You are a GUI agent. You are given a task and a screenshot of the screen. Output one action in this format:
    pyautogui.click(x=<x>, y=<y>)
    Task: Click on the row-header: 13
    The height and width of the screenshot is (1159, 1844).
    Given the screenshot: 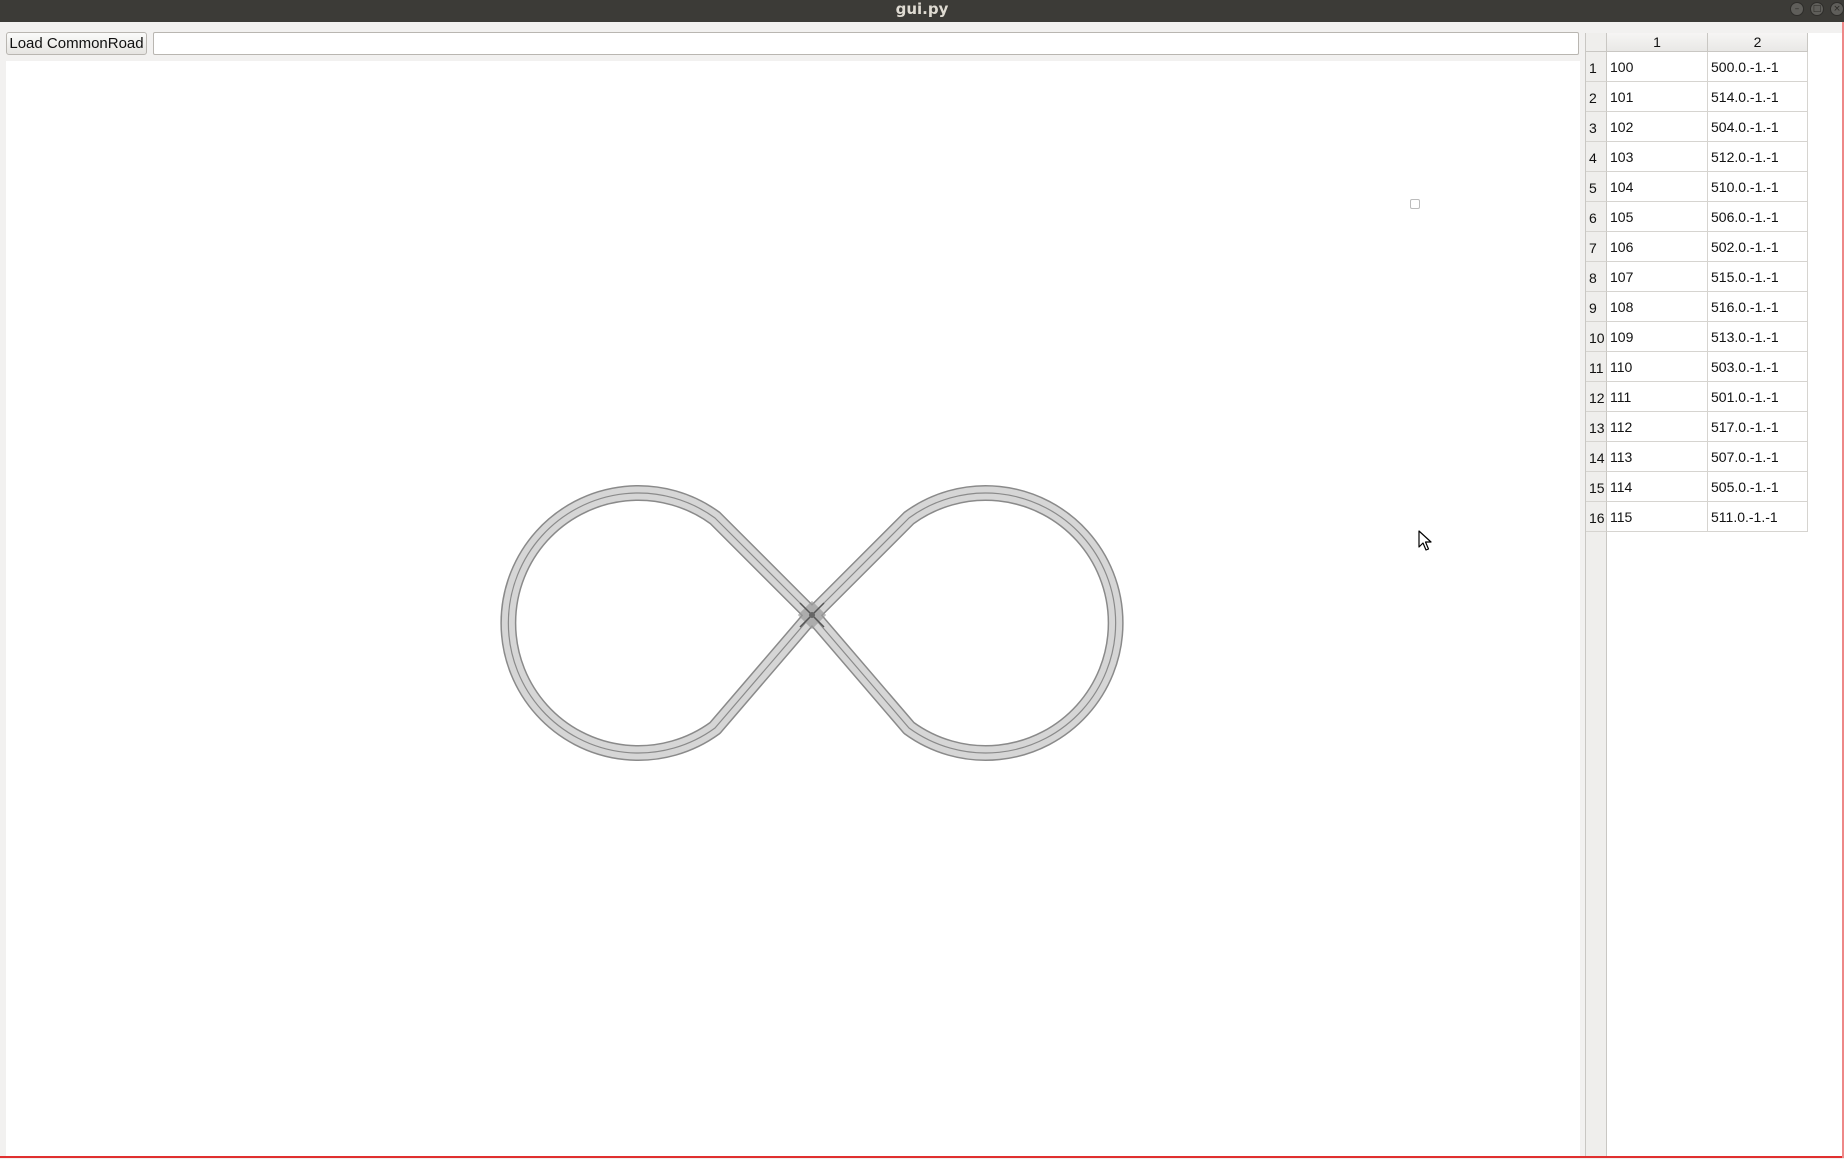 What is the action you would take?
    pyautogui.click(x=1596, y=427)
    